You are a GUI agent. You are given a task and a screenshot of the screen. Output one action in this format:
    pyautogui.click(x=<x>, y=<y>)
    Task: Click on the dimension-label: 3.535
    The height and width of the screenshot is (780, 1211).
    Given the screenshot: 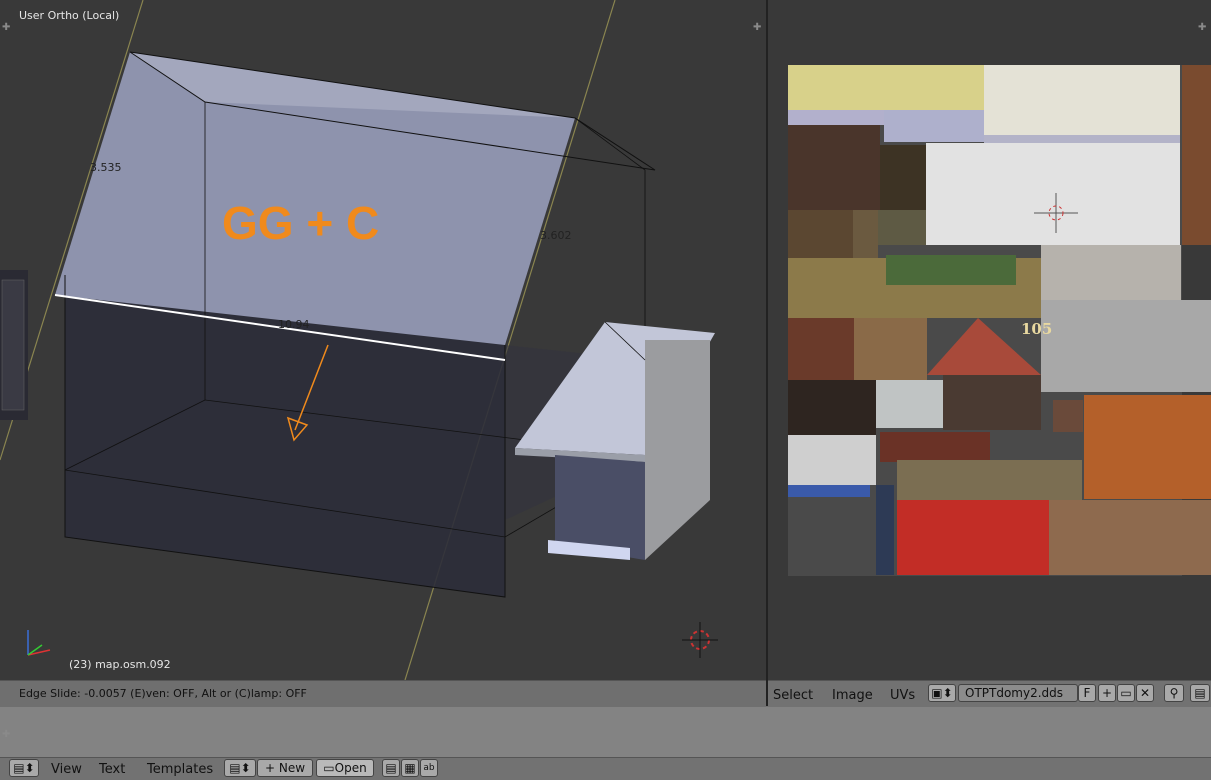 What is the action you would take?
    pyautogui.click(x=106, y=167)
    